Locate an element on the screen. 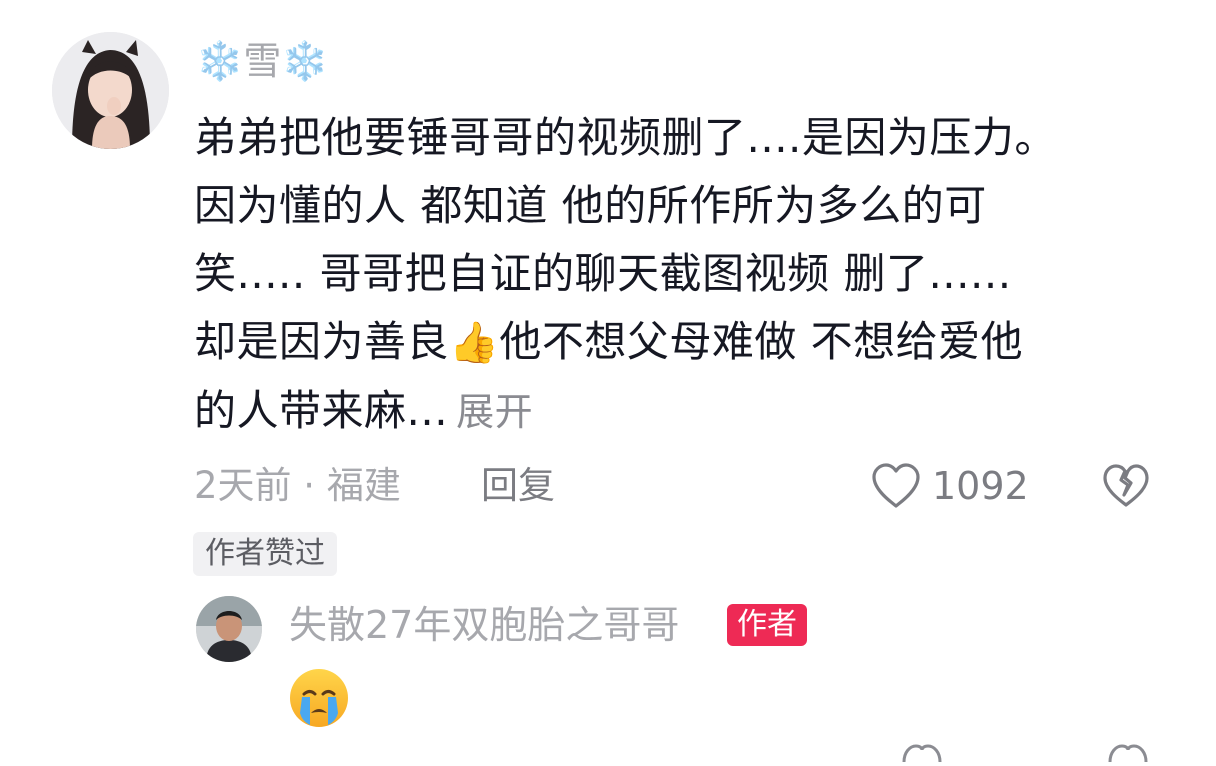 The image size is (1216, 766). comment-line: 却是因为善良👍他不想父母难做 不想给爱他 is located at coordinates (694, 342).